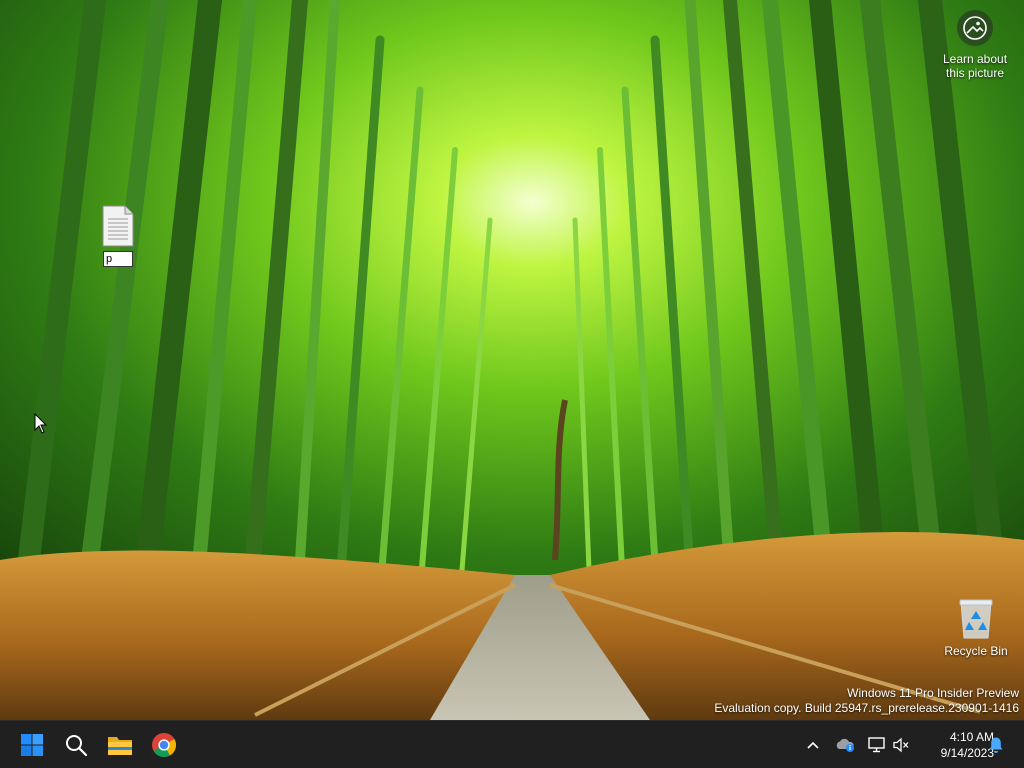  What do you see at coordinates (118, 259) in the screenshot?
I see `rename-input` at bounding box center [118, 259].